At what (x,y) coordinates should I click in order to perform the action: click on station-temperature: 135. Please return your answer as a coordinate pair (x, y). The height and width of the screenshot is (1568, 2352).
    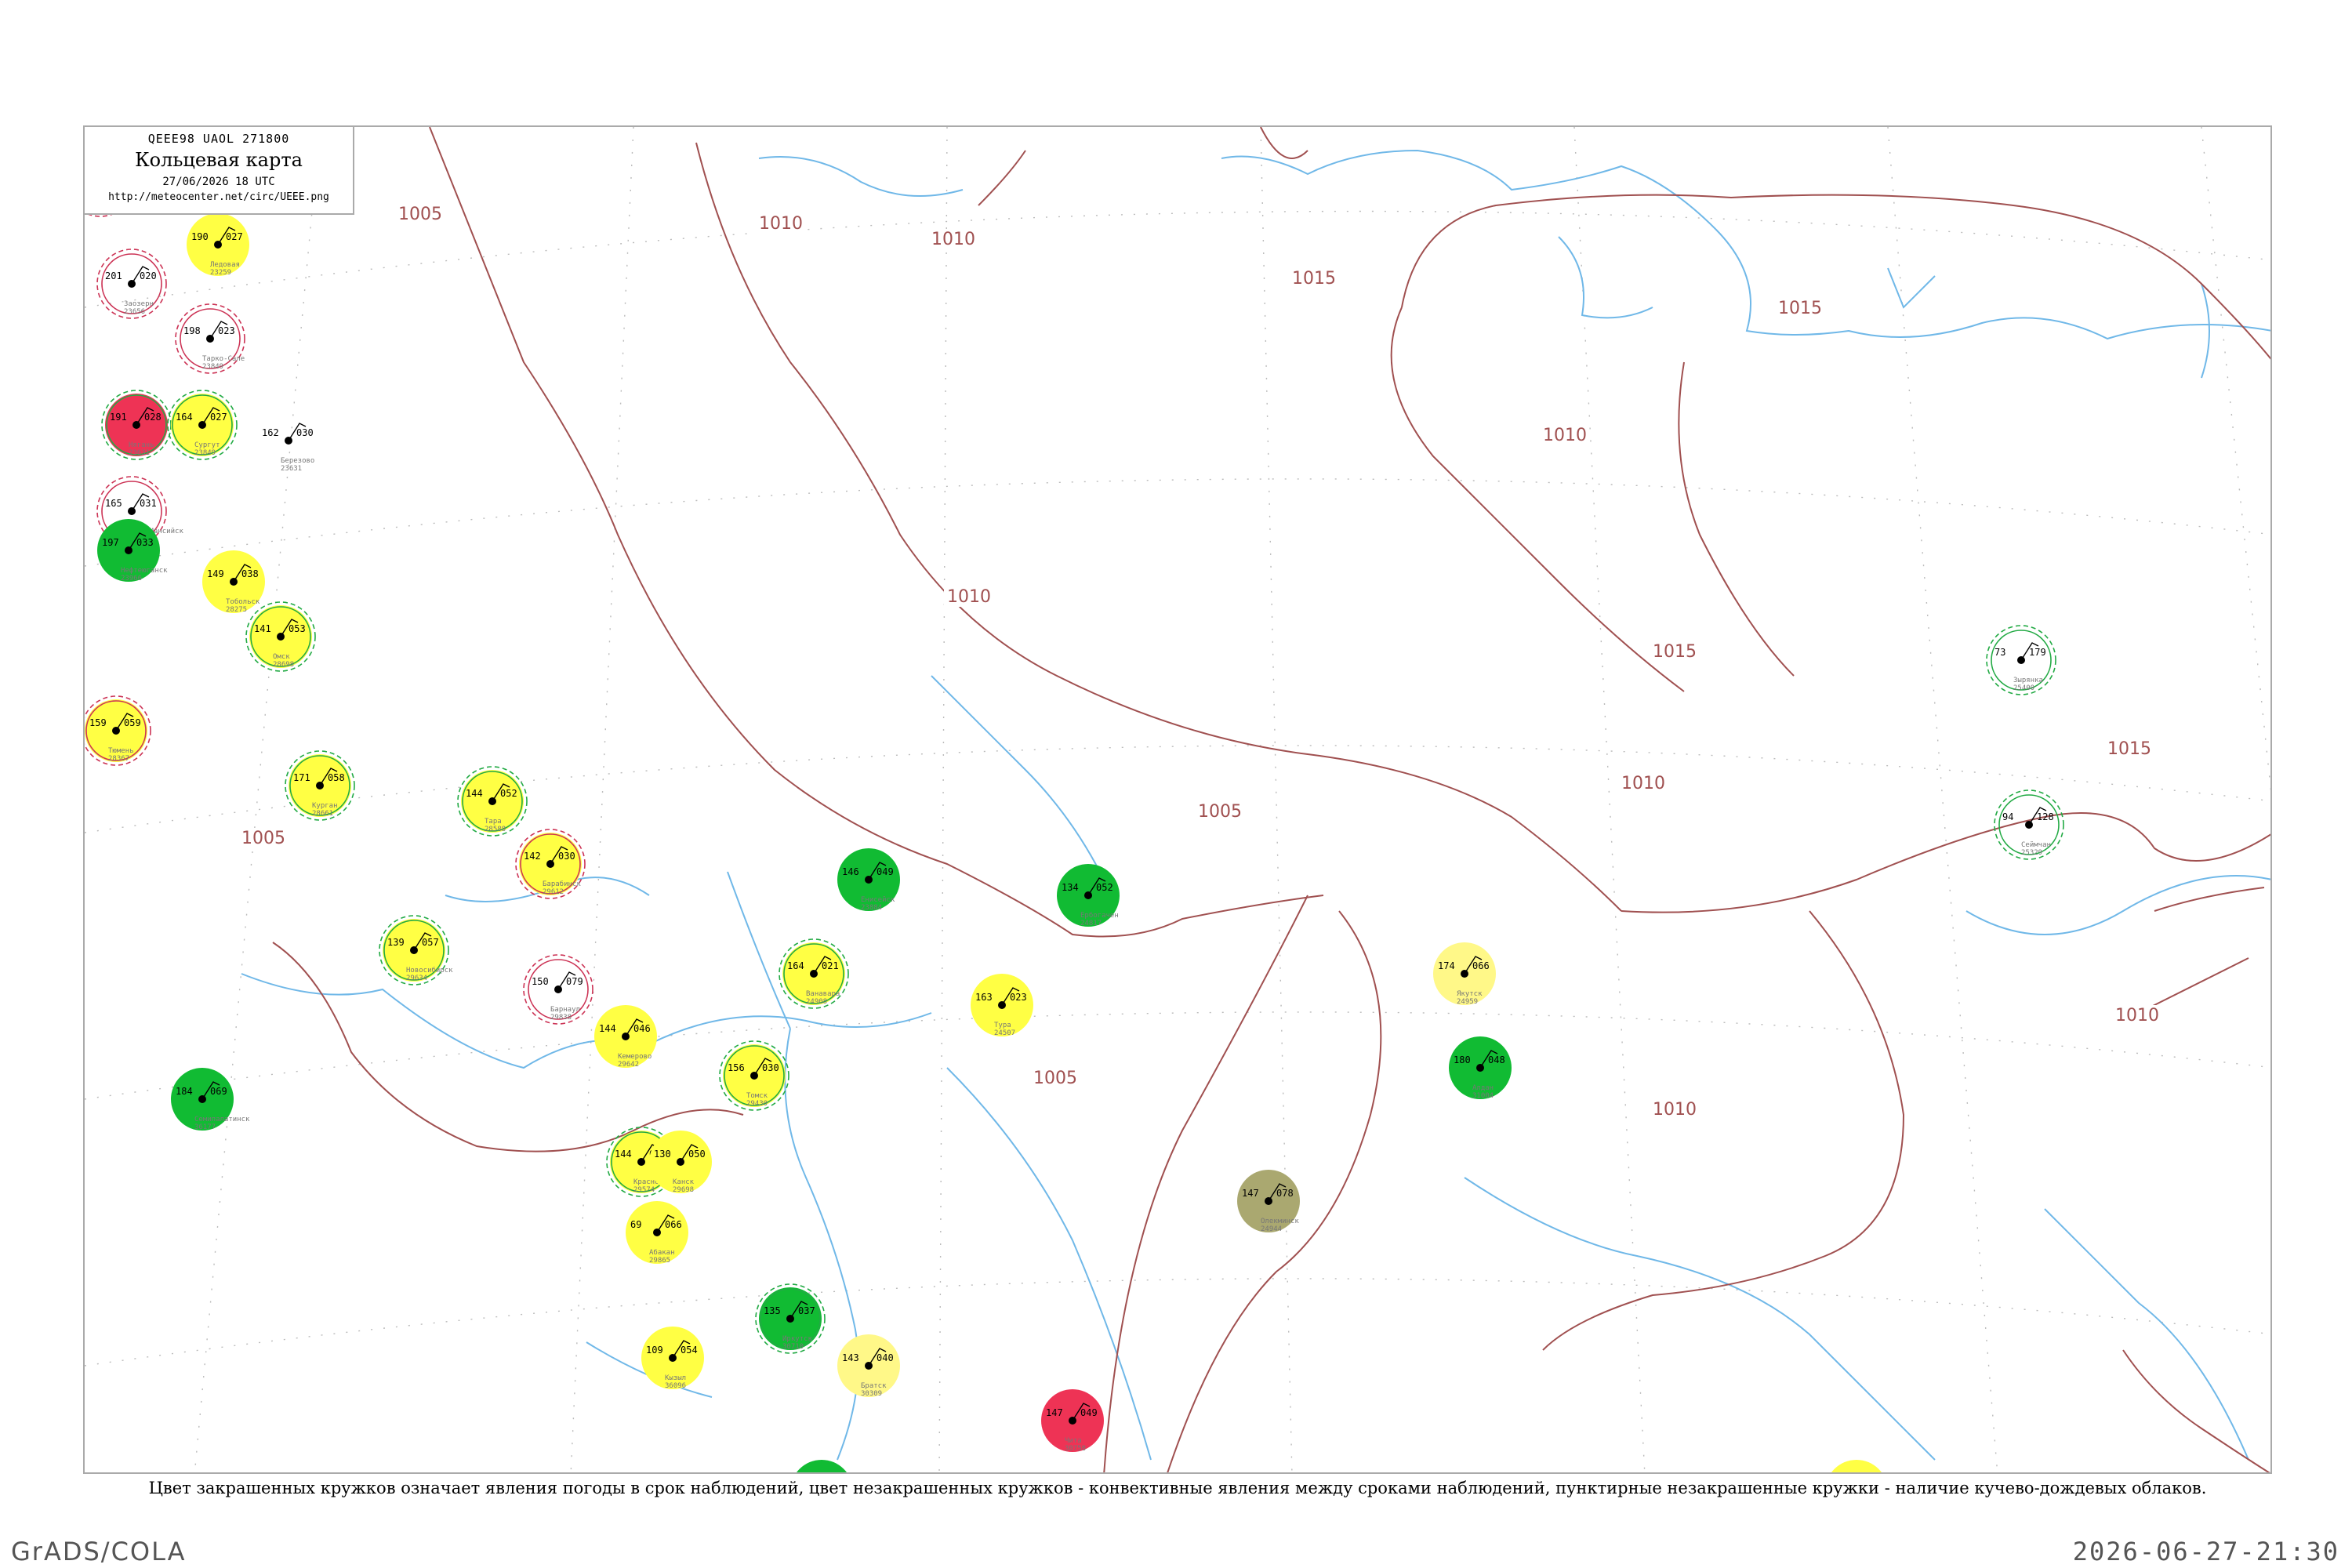
    Looking at the image, I should click on (772, 1310).